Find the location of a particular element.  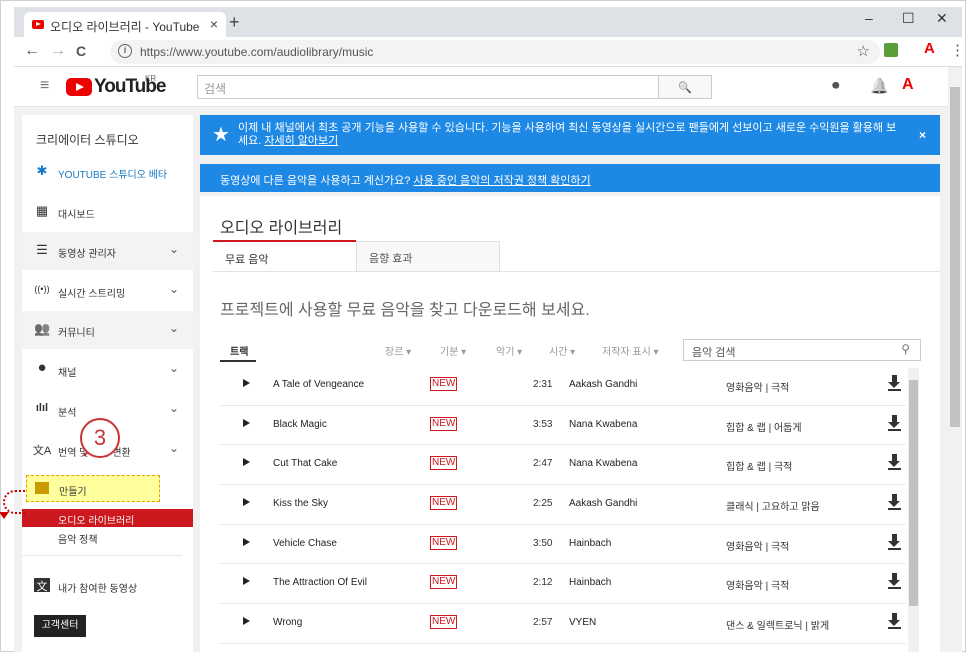

tab-label: 무료 음악 is located at coordinates (247, 260).